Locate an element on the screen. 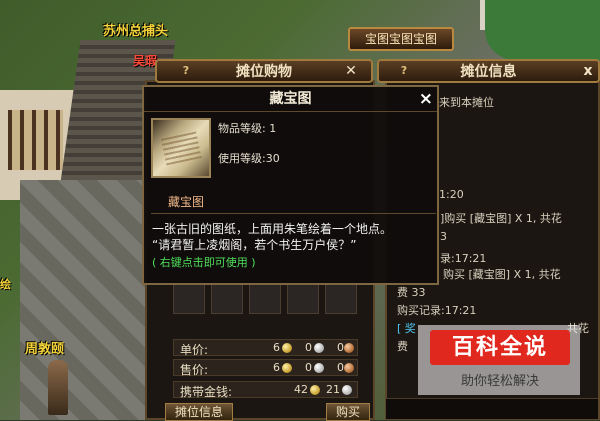 The height and width of the screenshot is (421, 600). info-line: 1:20 is located at coordinates (451, 194).